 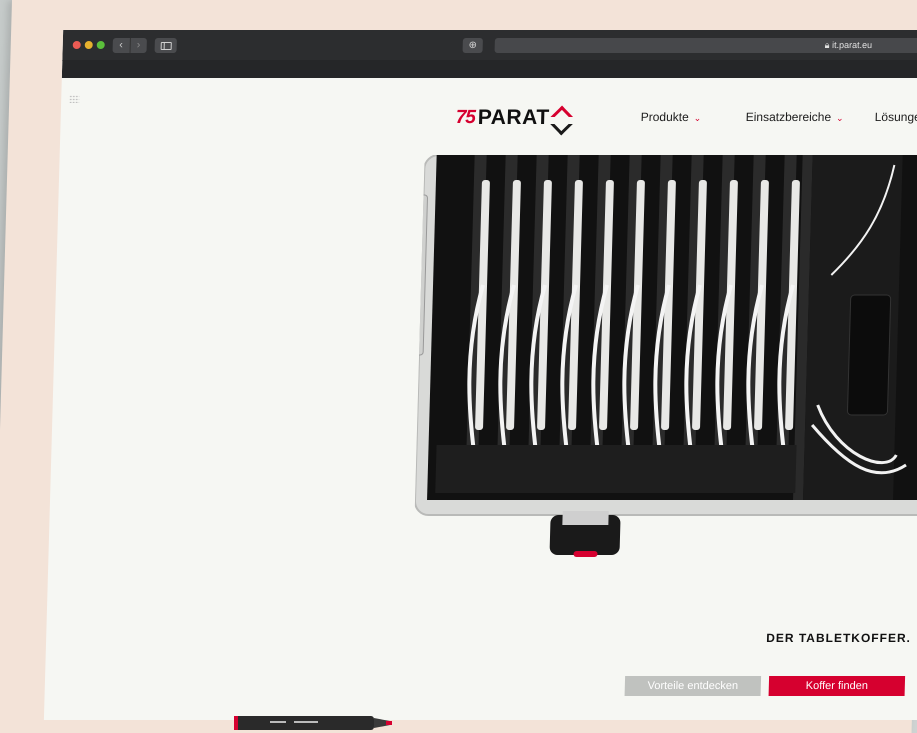 What do you see at coordinates (705, 45) in the screenshot?
I see `address-bar: 🔒︎ it.parat.eu` at bounding box center [705, 45].